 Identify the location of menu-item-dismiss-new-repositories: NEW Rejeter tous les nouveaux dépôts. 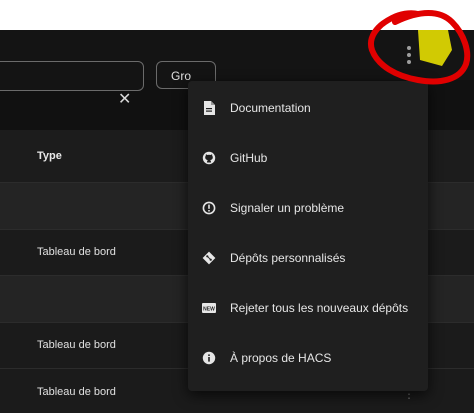
(308, 308).